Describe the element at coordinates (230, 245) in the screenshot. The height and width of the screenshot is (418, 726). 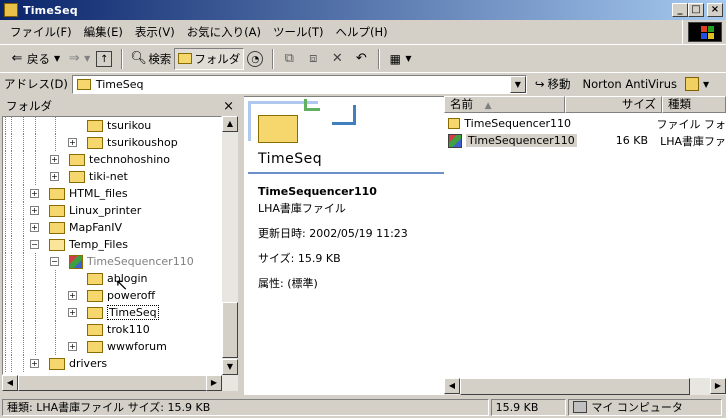
I see `tree-vertical-scrollbar: ▲ ▼` at that location.